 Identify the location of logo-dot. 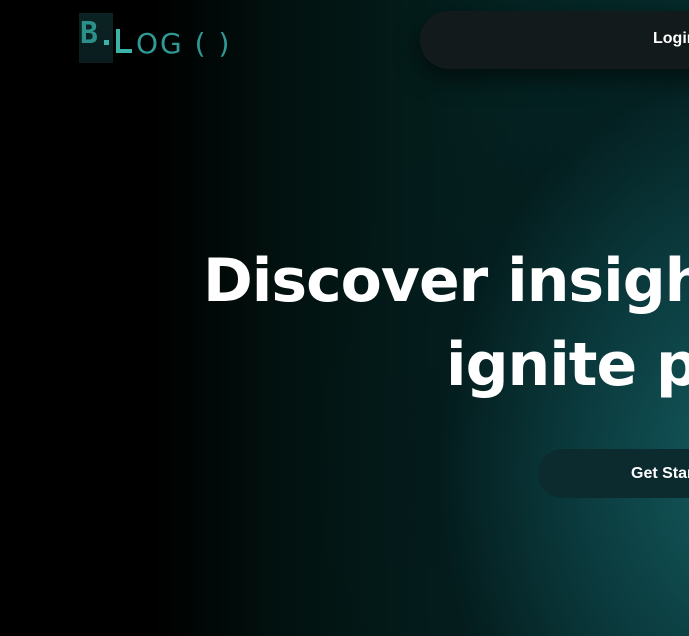
(106, 42).